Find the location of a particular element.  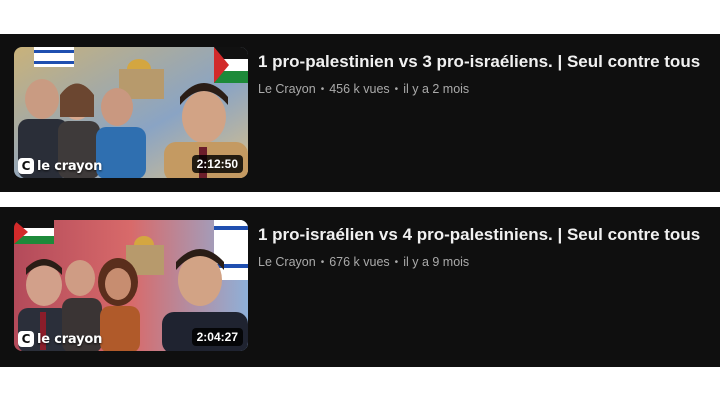

video-thumbnail: C le crayon 2:12:50 is located at coordinates (131, 112).